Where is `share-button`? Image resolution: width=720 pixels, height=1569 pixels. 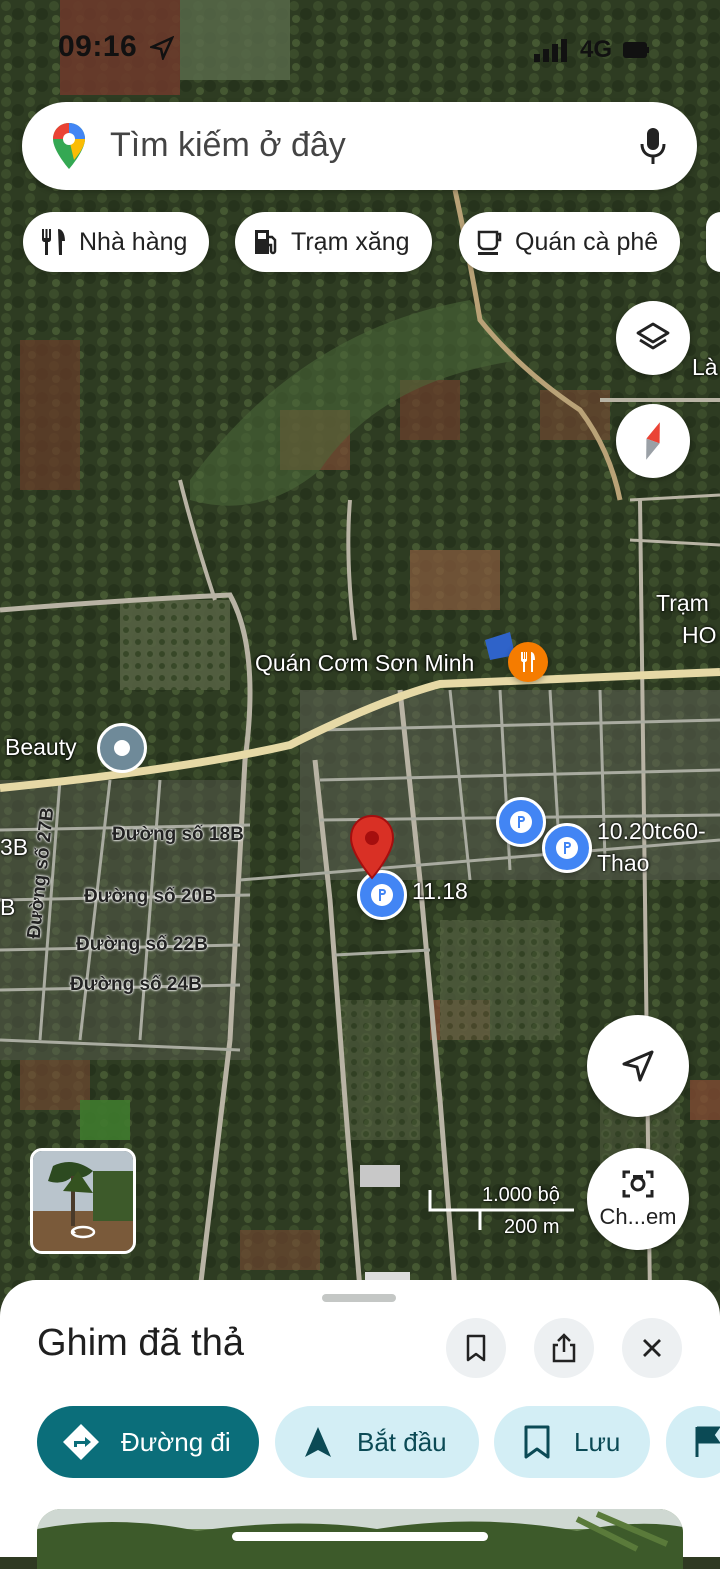 share-button is located at coordinates (564, 1348).